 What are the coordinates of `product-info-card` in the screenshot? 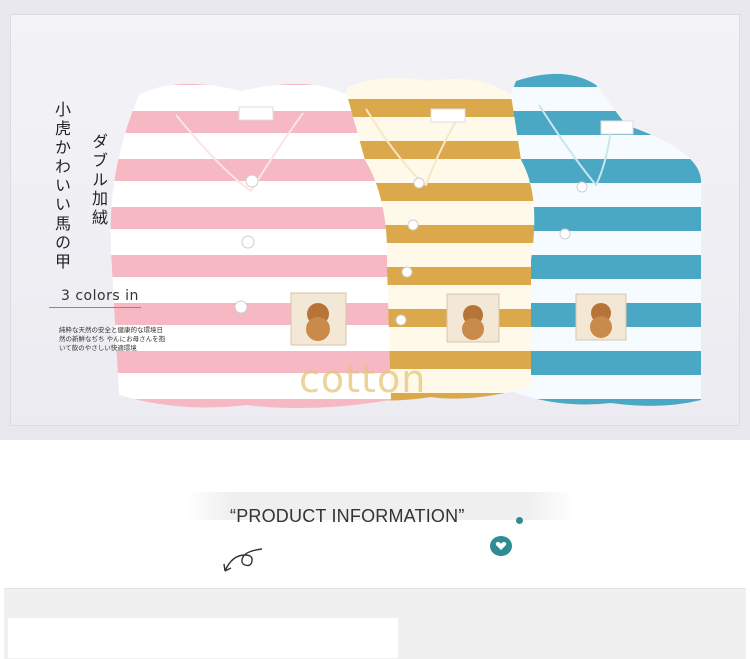 It's located at (203, 638).